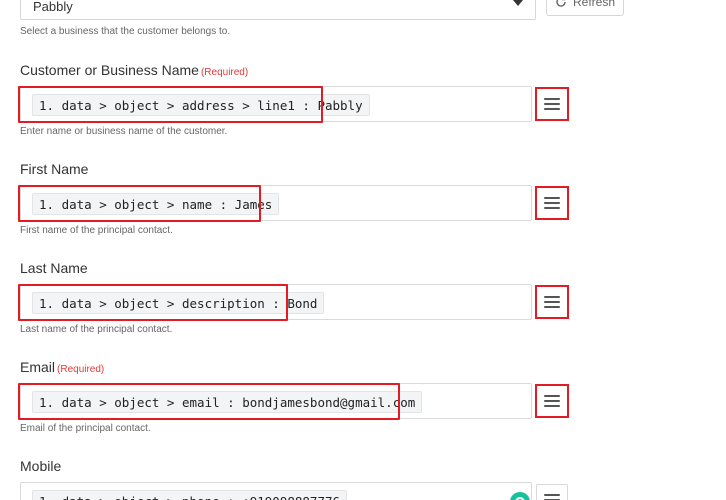 This screenshot has width=726, height=500. Describe the element at coordinates (85, 428) in the screenshot. I see `email-help-text: Email of the principal contact.` at that location.